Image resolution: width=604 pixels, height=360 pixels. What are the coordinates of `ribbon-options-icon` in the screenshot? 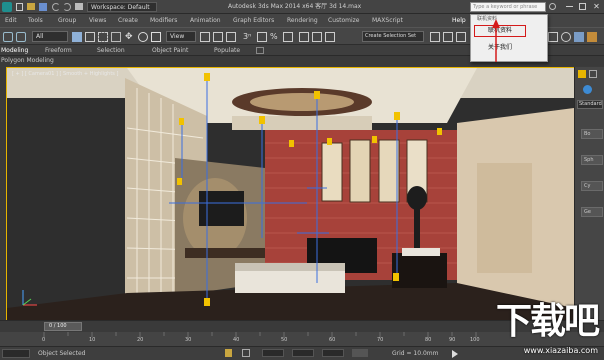 It's located at (260, 50).